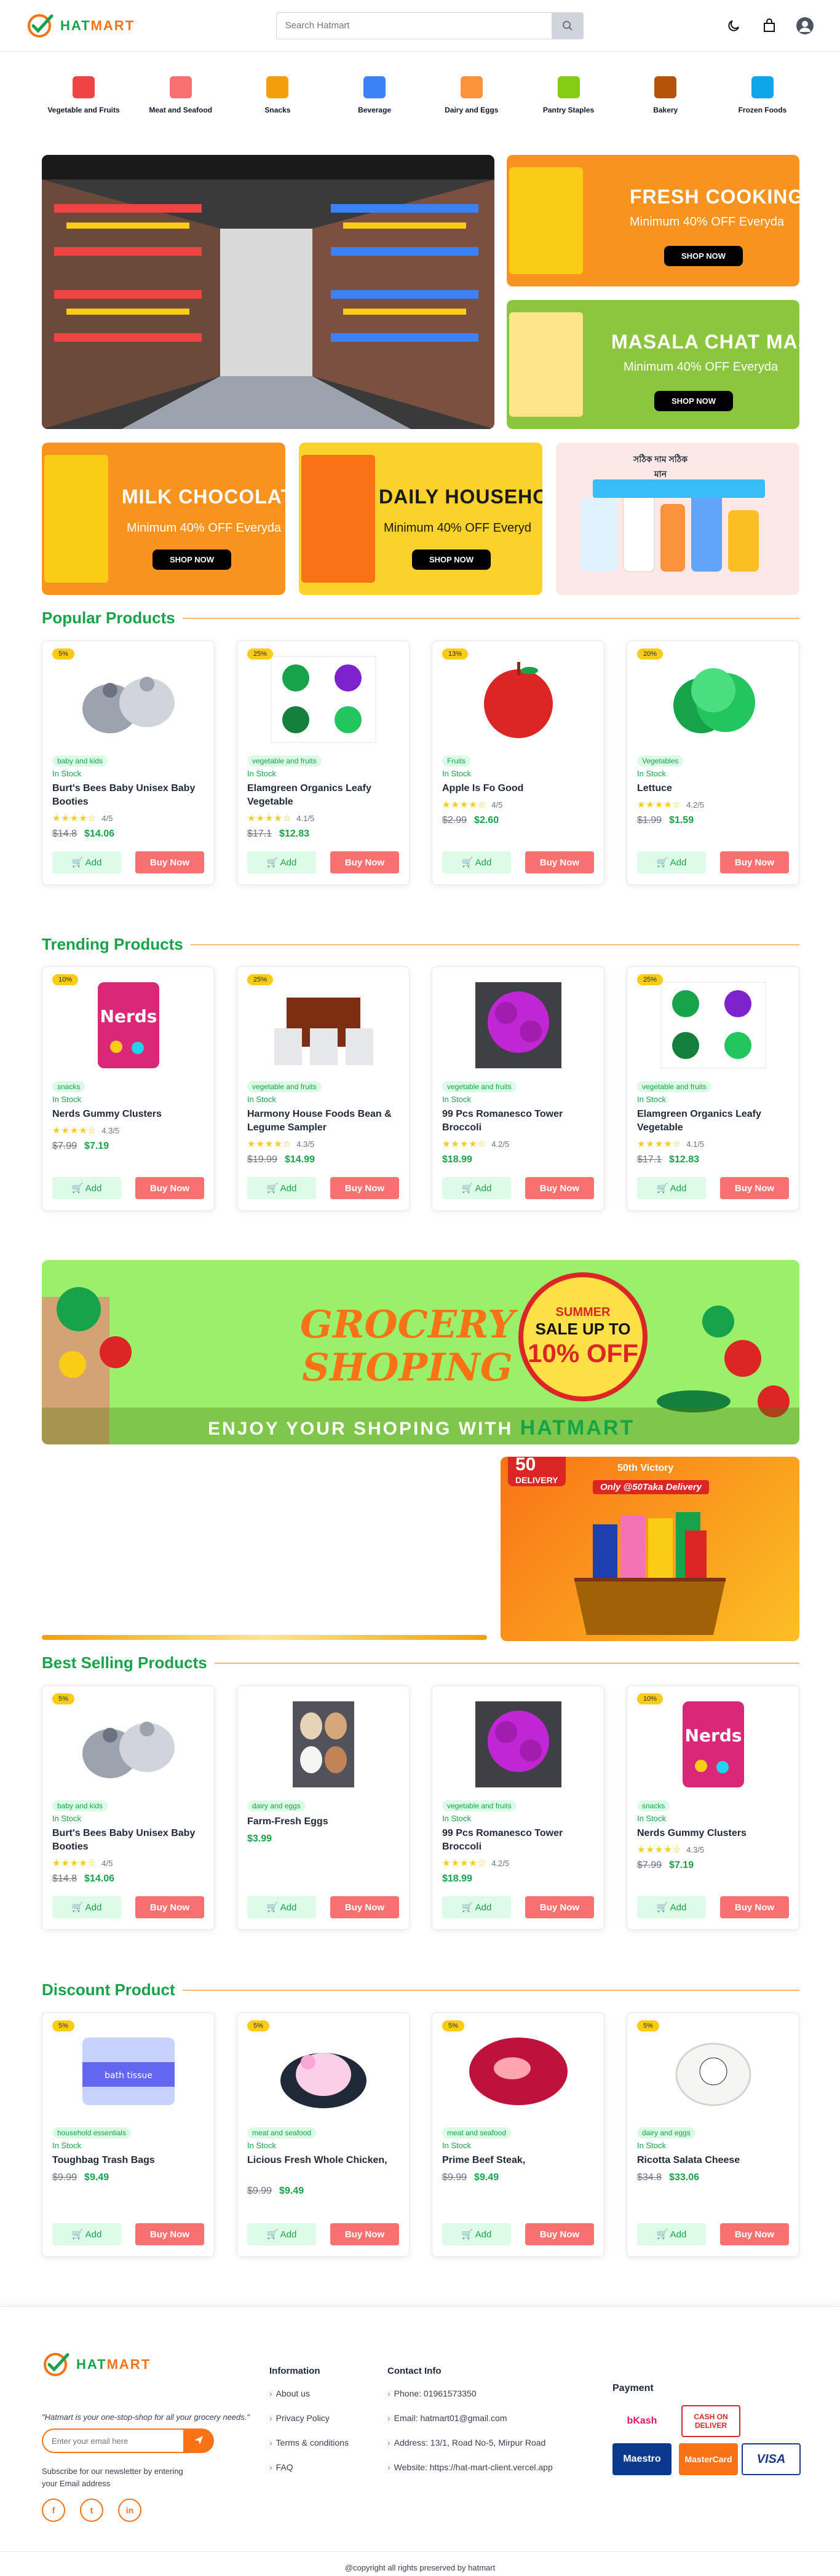 This screenshot has width=840, height=2576. I want to click on product-name: Apple Is Fo Good, so click(518, 789).